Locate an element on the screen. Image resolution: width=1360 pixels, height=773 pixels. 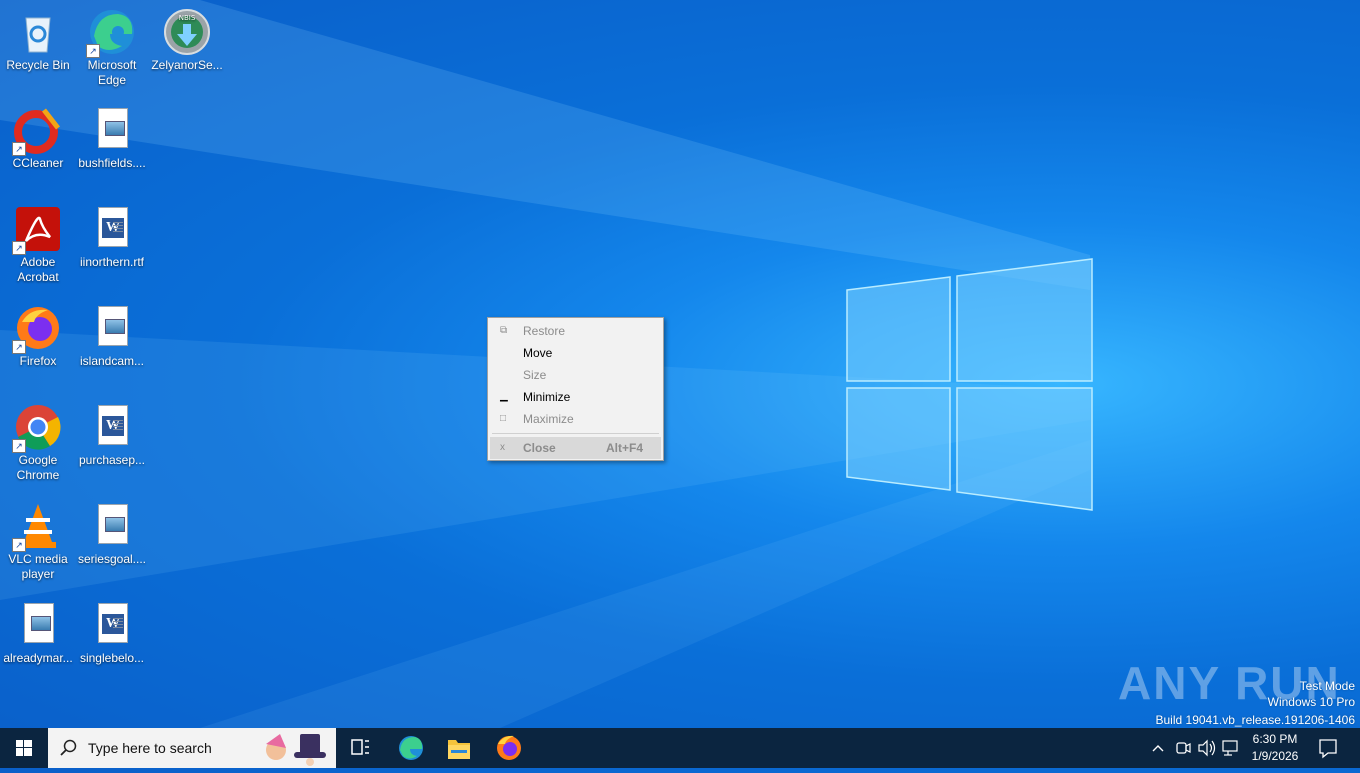
menu-item-maximize: □ Maximize is located at coordinates (575, 419).